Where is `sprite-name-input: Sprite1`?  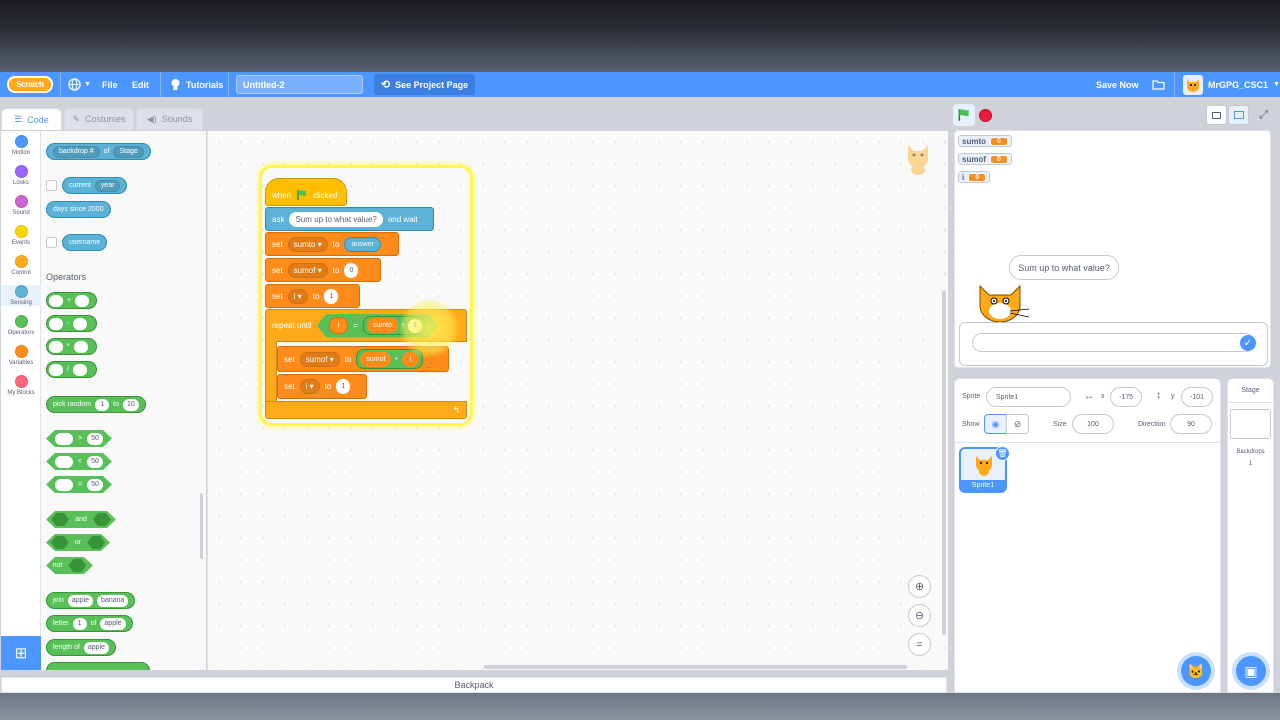 sprite-name-input: Sprite1 is located at coordinates (1028, 397).